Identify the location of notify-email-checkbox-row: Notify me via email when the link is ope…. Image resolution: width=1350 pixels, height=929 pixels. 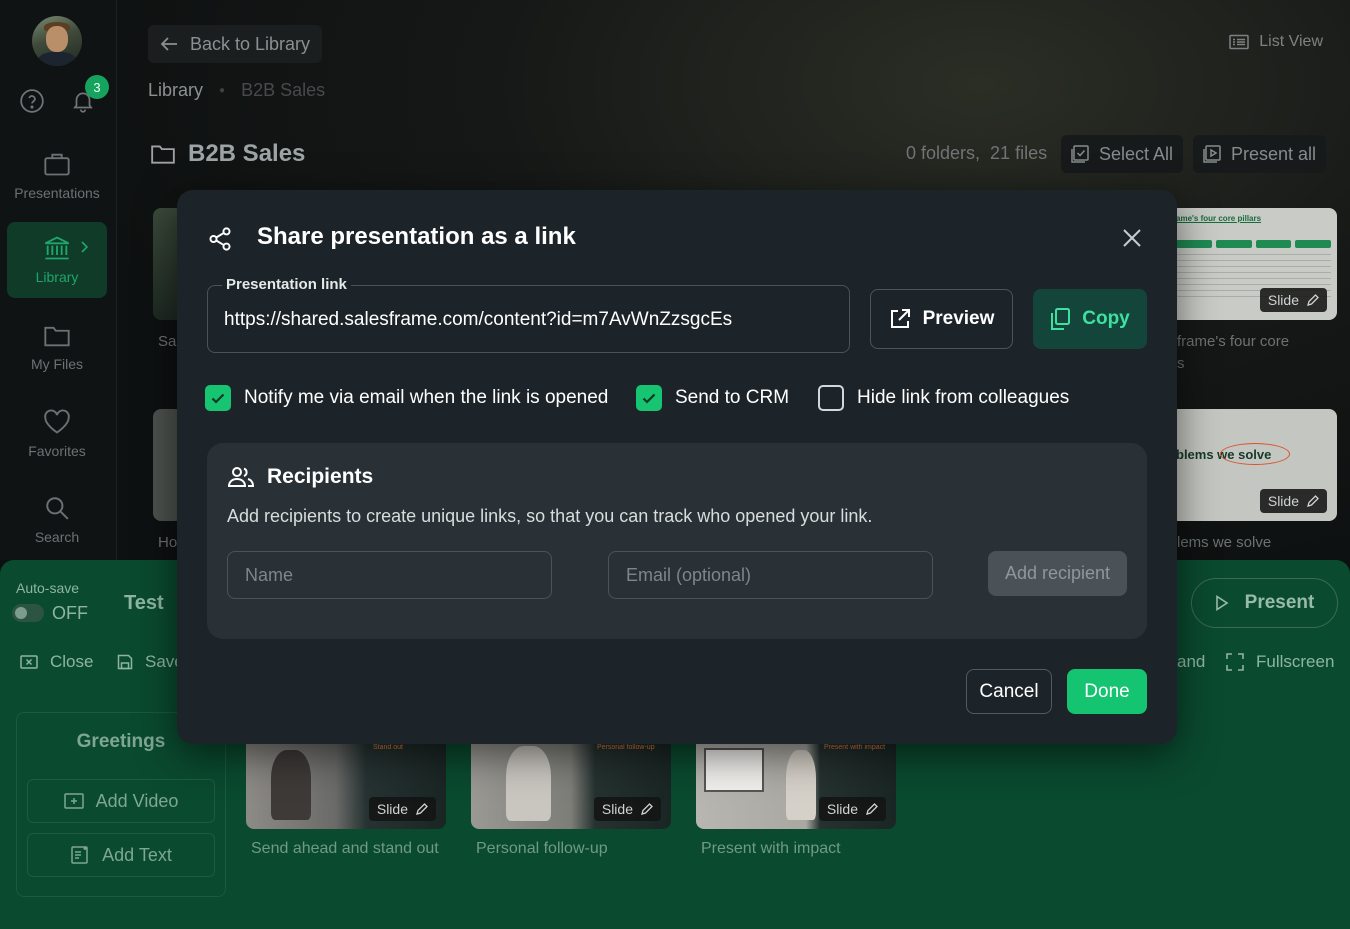
(406, 398).